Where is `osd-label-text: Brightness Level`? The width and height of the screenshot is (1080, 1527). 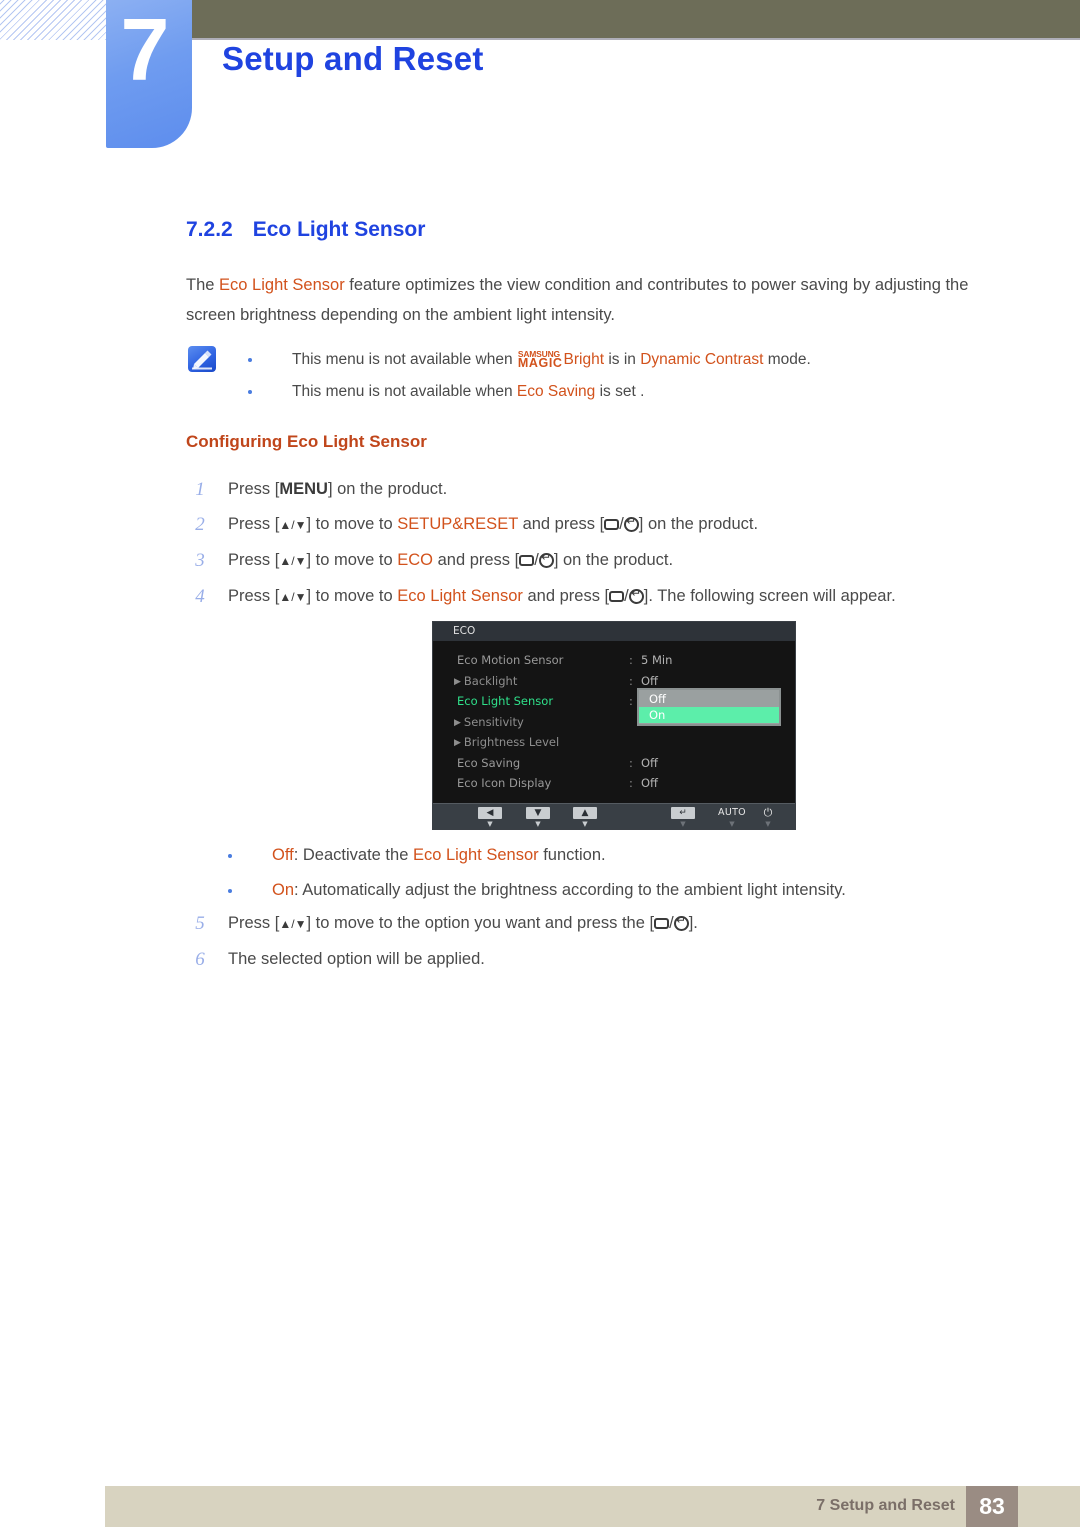 osd-label-text: Brightness Level is located at coordinates (511, 742).